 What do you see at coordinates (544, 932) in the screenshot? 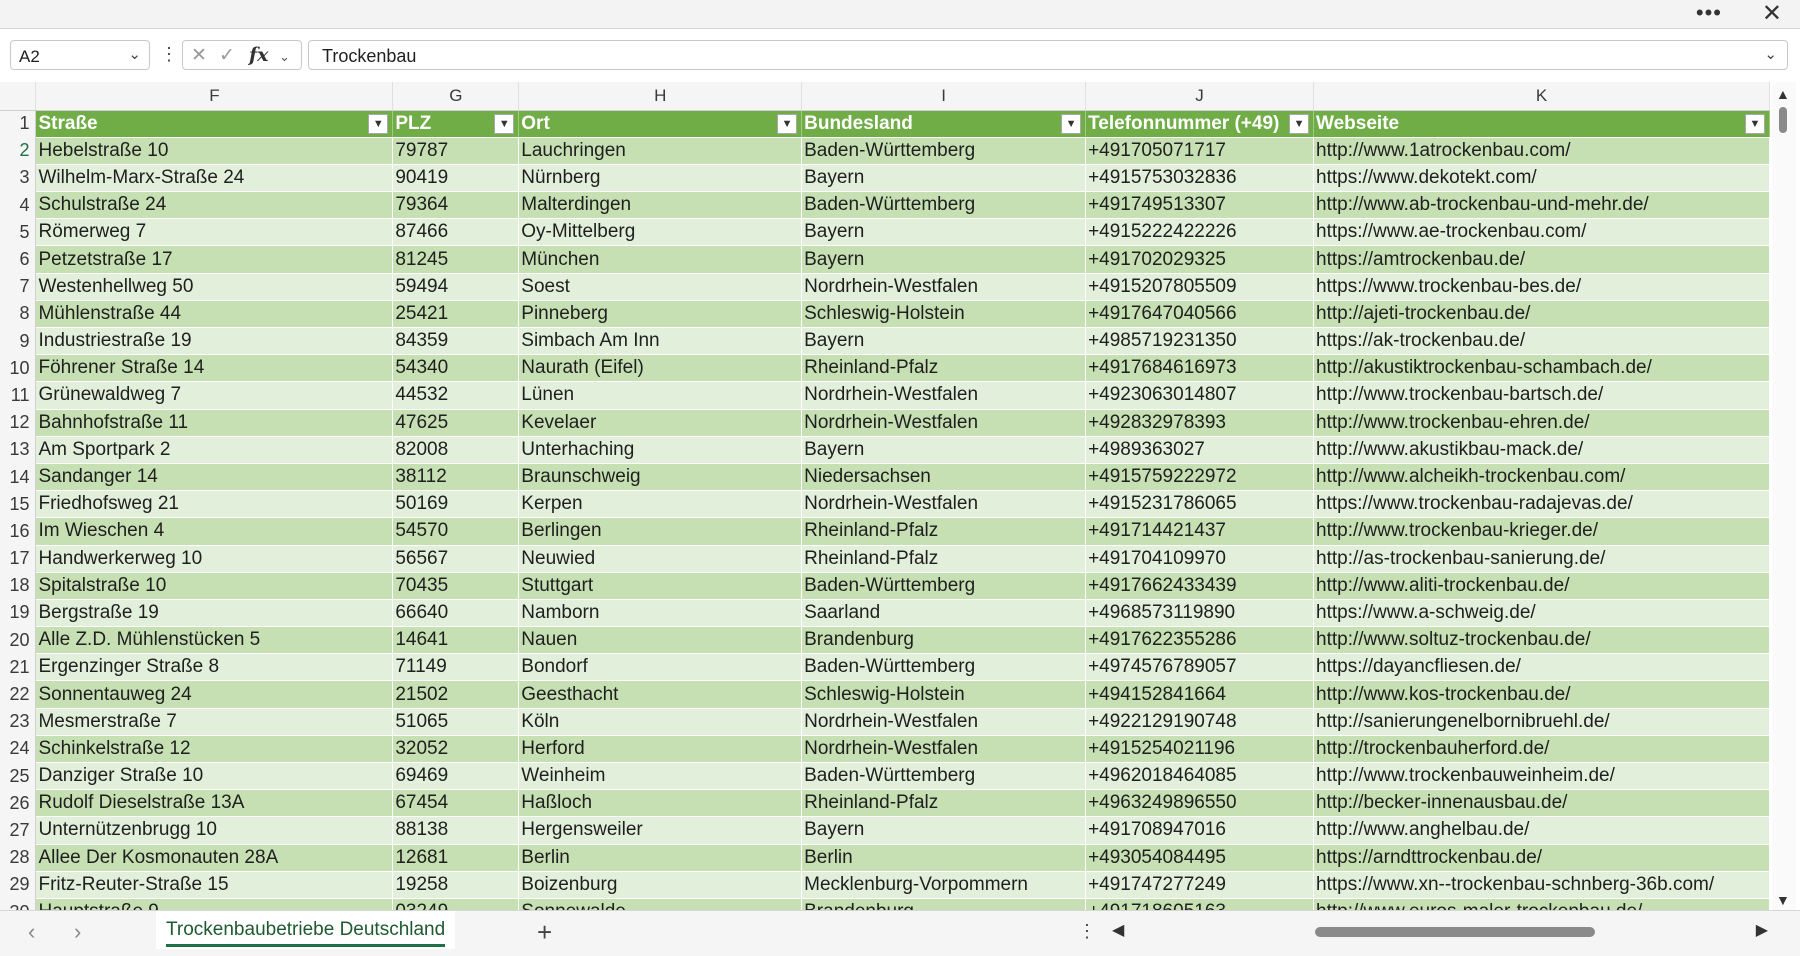
I see `add-sheet-icon: +` at bounding box center [544, 932].